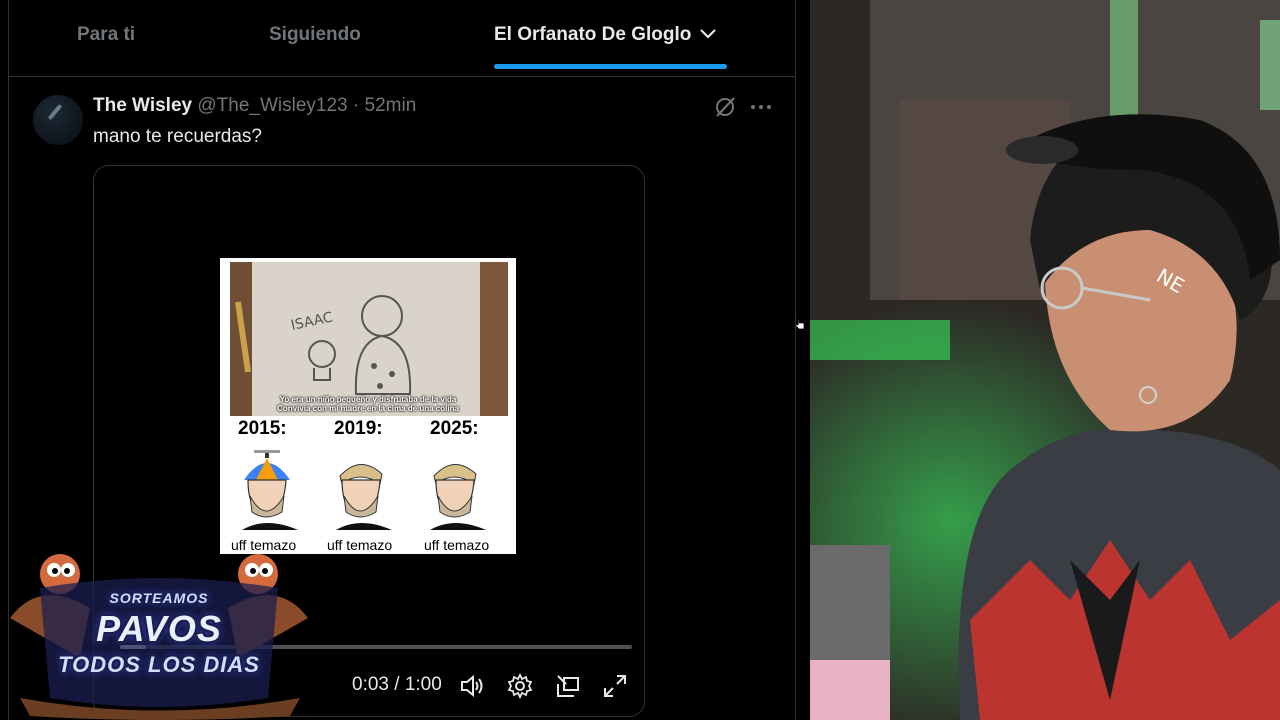 Image resolution: width=1280 pixels, height=720 pixels. Describe the element at coordinates (615, 686) in the screenshot. I see `fullscreen-icon` at that location.